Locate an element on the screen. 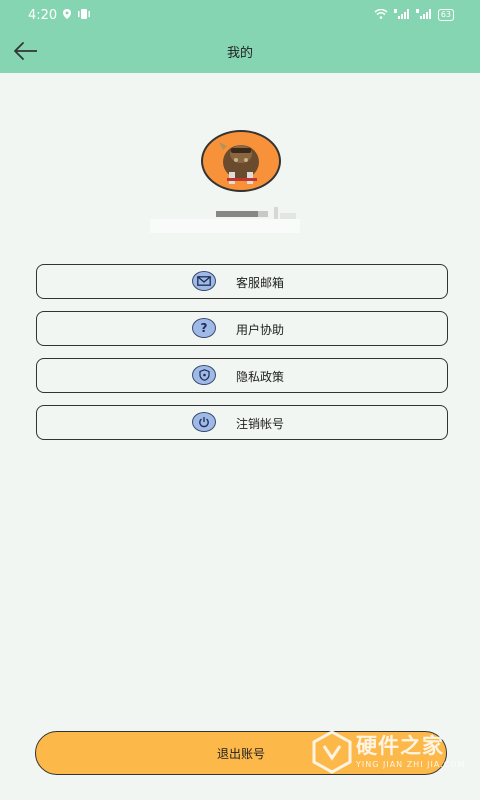 This screenshot has height=800, width=480. watermark: 硬件之家 YING JIAN ZHI JIA.COM is located at coordinates (390, 752).